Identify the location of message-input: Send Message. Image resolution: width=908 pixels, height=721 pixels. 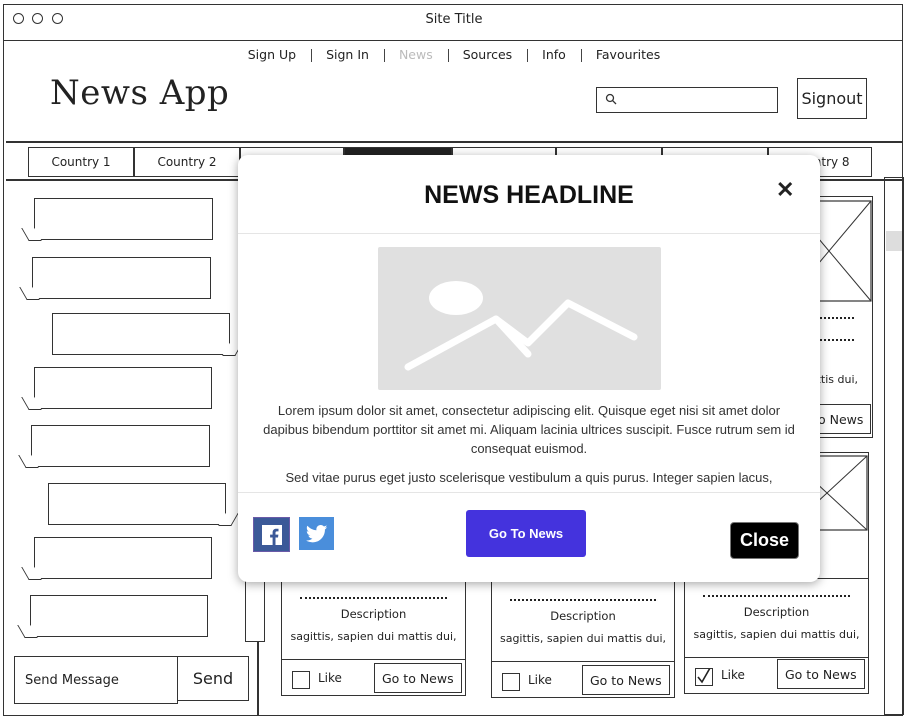
(96, 680).